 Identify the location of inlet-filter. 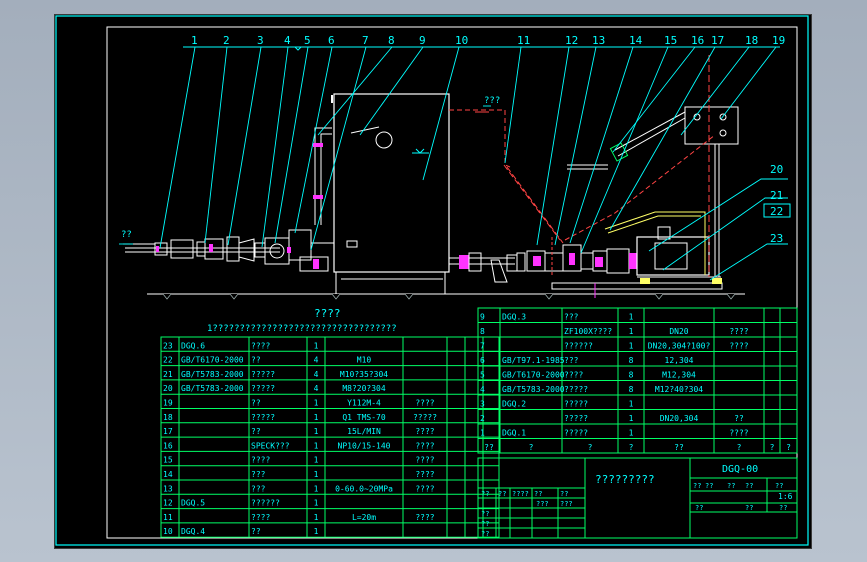
(277, 251).